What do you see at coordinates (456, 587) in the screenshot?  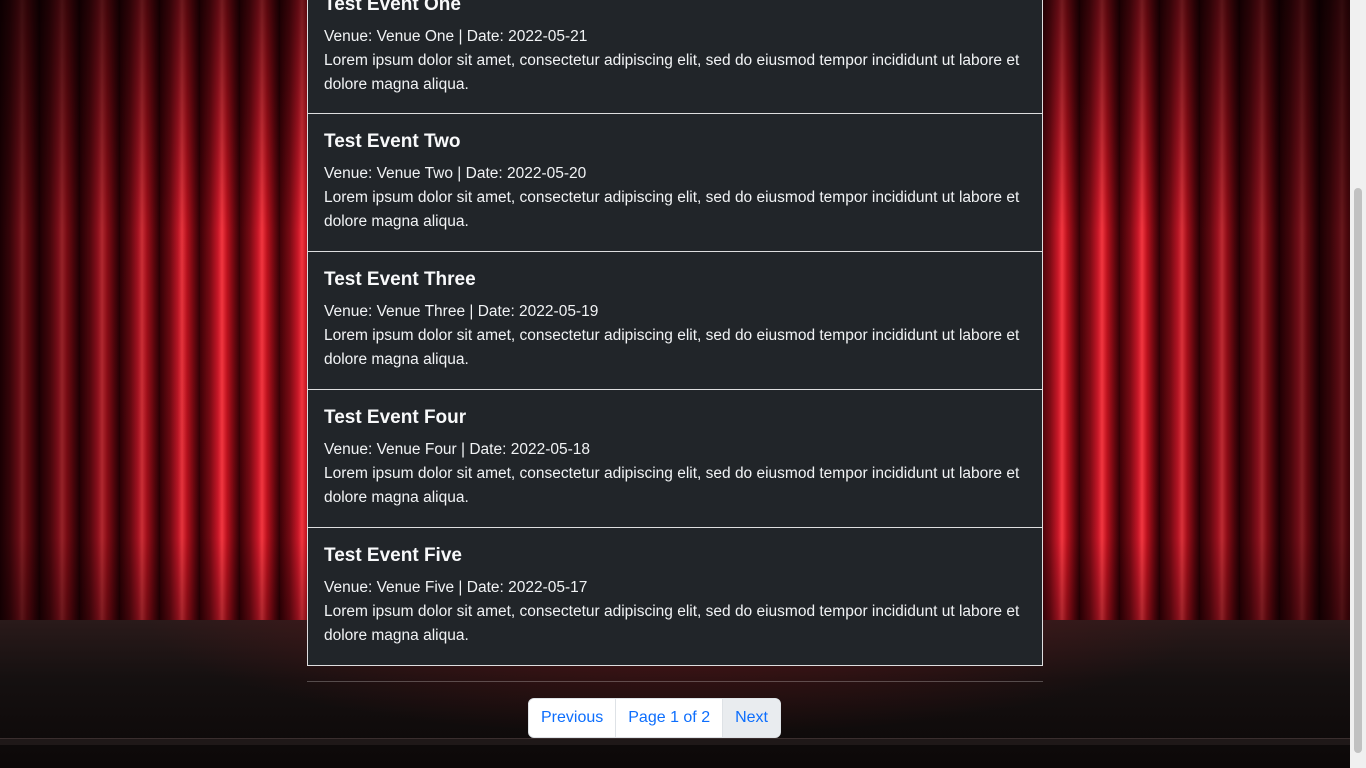 I see `event-meta: Venue: Venue Five | Date: 2022-05-17` at bounding box center [456, 587].